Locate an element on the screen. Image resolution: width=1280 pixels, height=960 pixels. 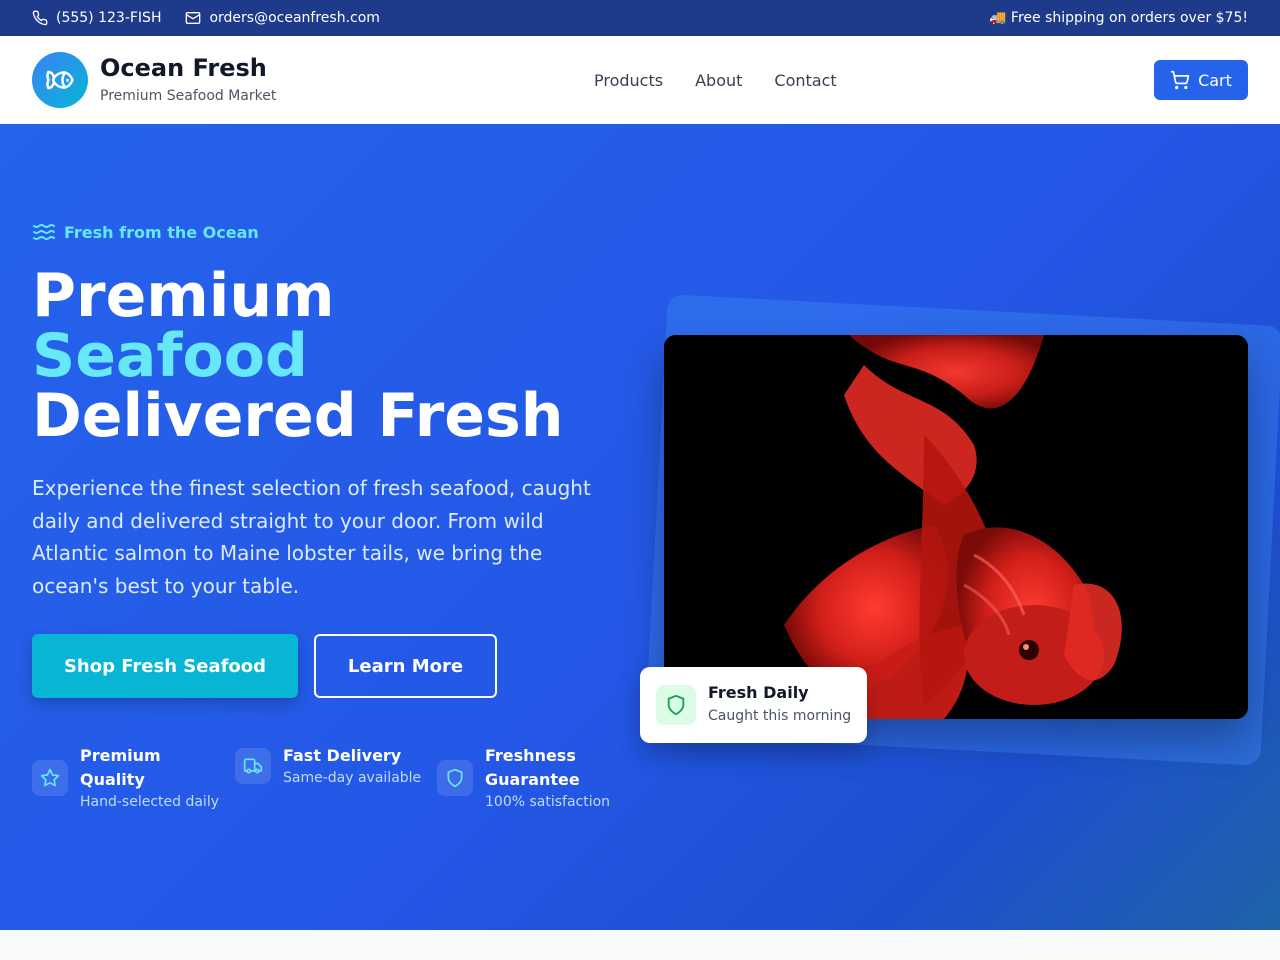
hero-title: Premium Seafood Delivered Fresh is located at coordinates (297, 356).